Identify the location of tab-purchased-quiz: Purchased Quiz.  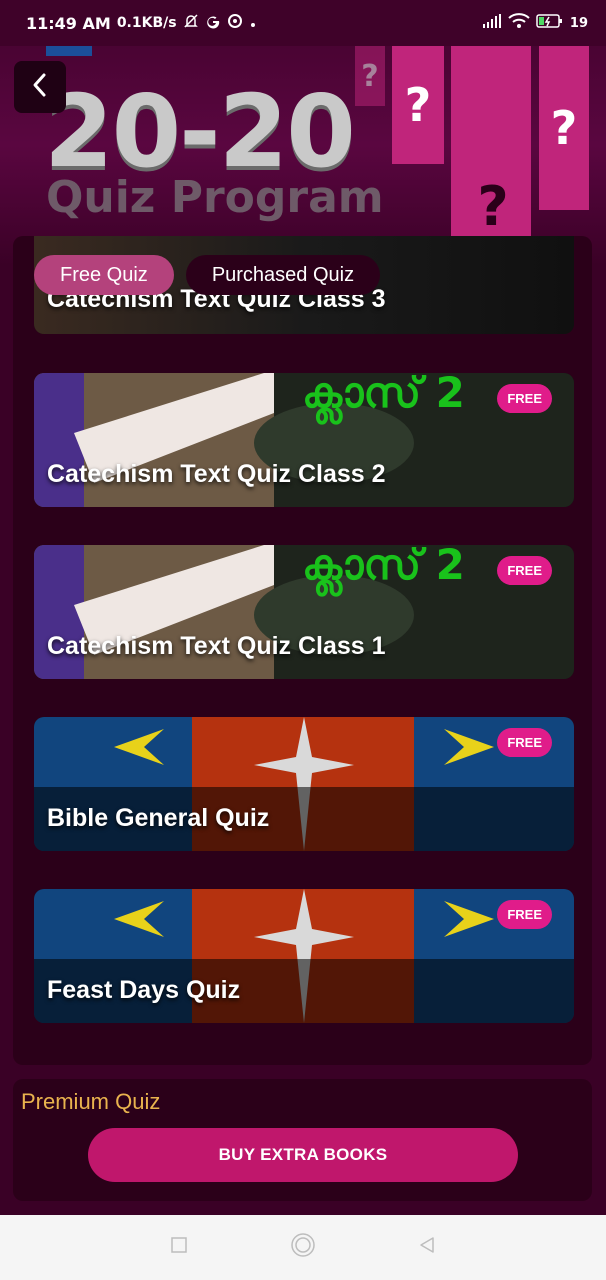
(283, 275).